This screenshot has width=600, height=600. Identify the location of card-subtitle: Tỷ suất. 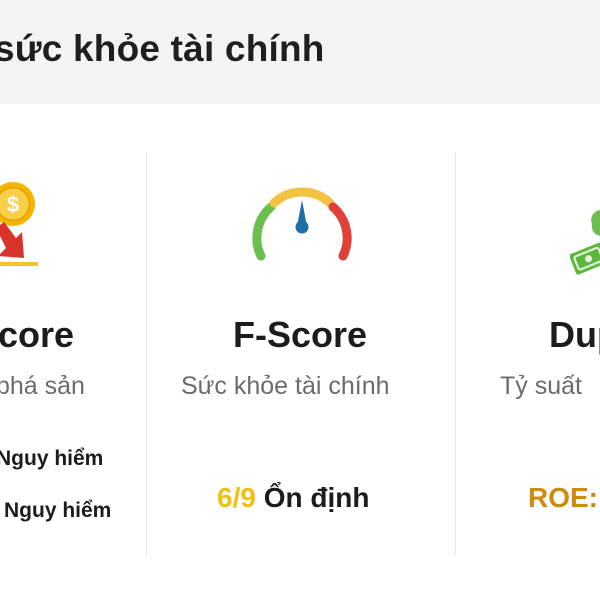
(541, 386).